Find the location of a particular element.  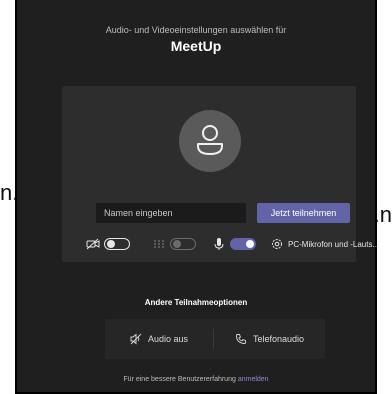

video-control is located at coordinates (108, 244).